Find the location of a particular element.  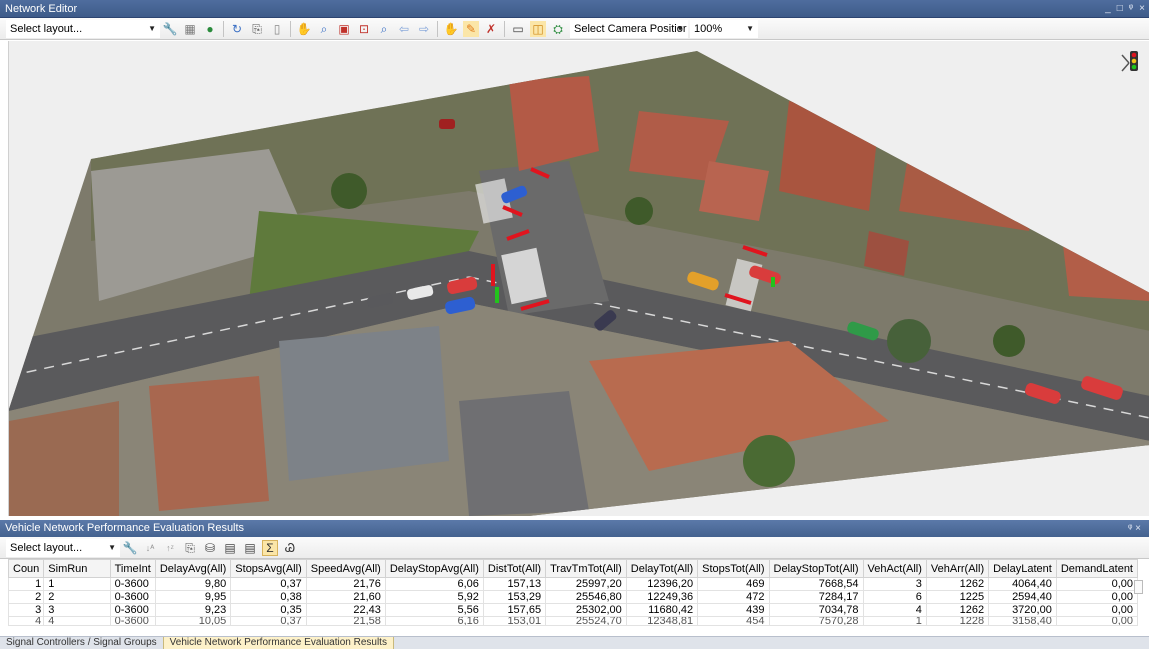

table-cell: 12348,81 is located at coordinates (662, 621).